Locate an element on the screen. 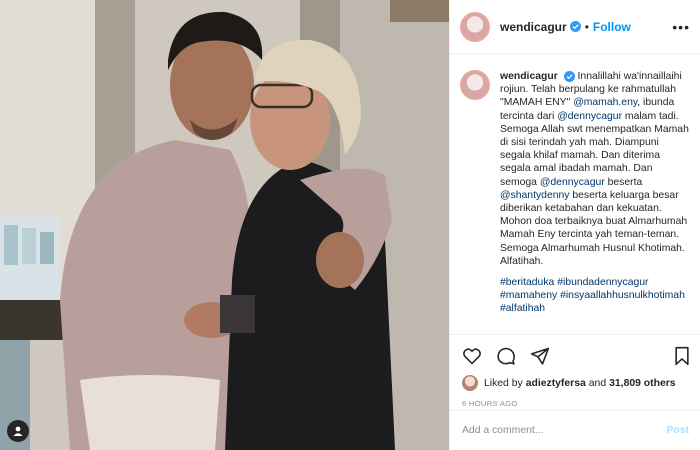 The width and height of the screenshot is (700, 450). tagged-people-button is located at coordinates (18, 431).